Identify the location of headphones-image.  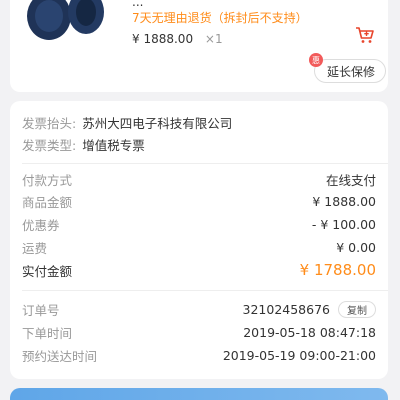
(67, 21).